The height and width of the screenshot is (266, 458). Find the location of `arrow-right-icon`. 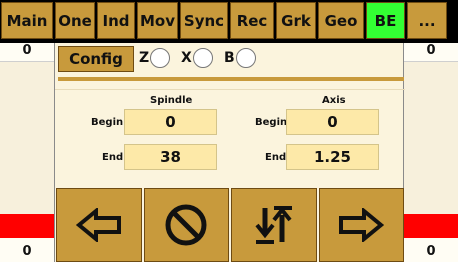

arrow-right-icon is located at coordinates (362, 225).